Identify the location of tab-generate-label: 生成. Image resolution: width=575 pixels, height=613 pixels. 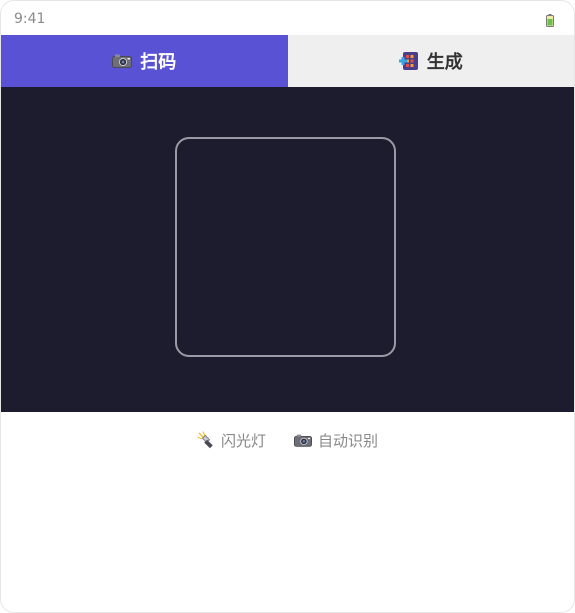
(444, 62).